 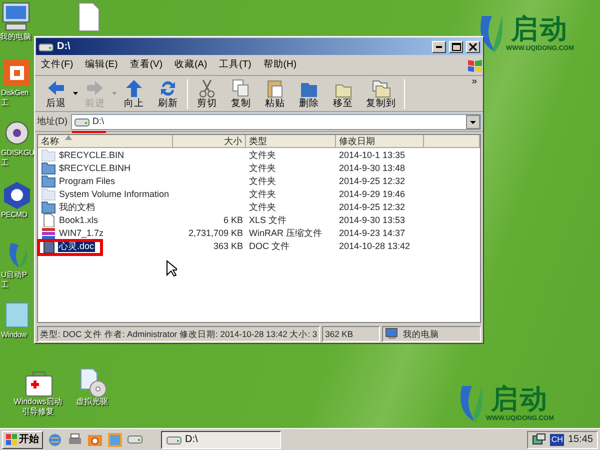 I want to click on modified-date: 2014-10-1 13:35, so click(x=372, y=155).